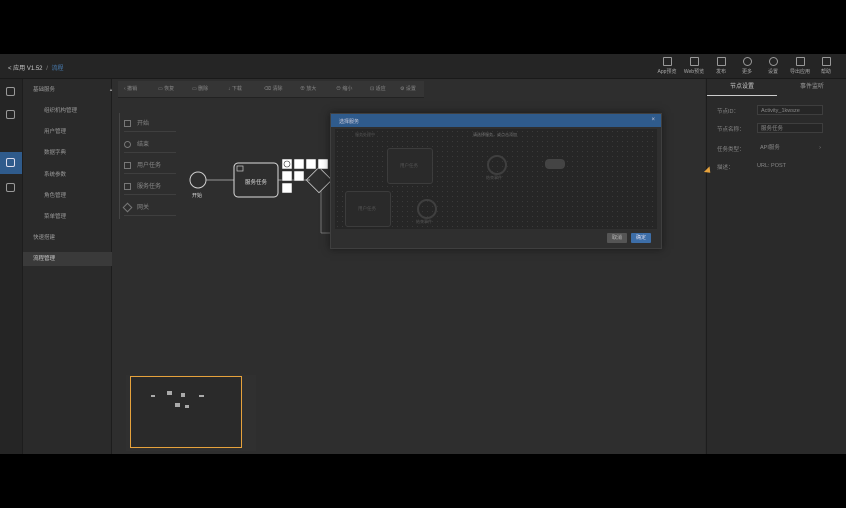  I want to click on more-button: 更多, so click(747, 65).